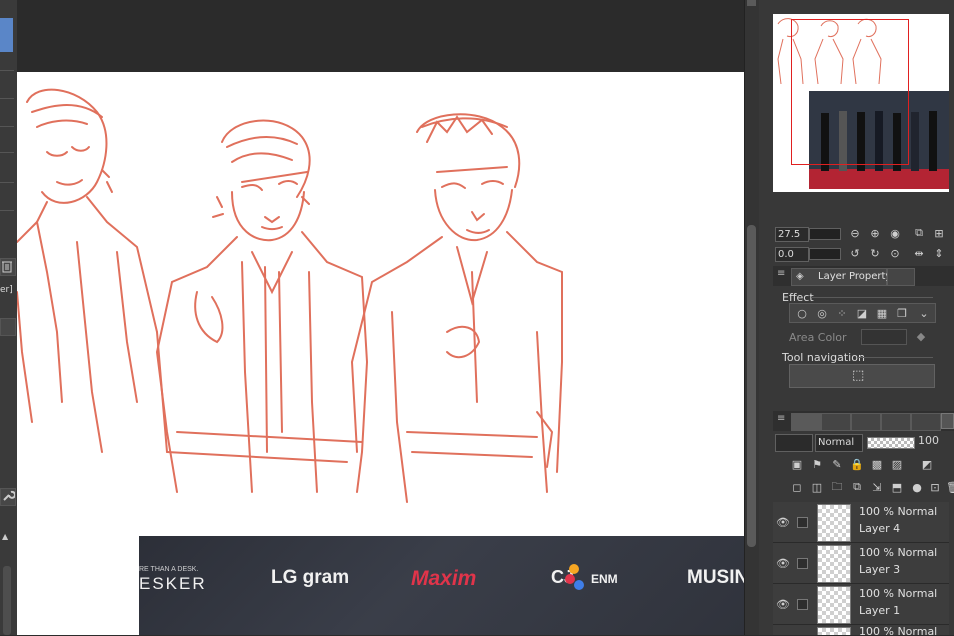 This screenshot has height=636, width=954. I want to click on cj-dot-orange, so click(574, 569).